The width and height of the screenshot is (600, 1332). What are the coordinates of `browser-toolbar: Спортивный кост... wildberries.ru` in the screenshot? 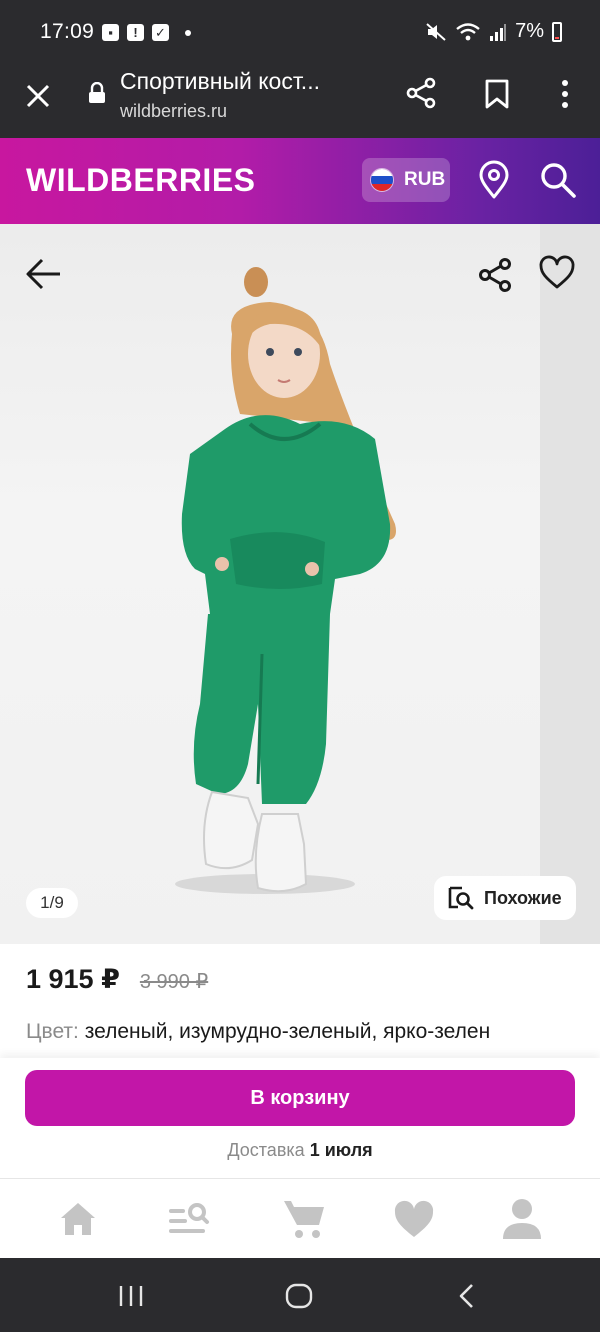 It's located at (300, 103).